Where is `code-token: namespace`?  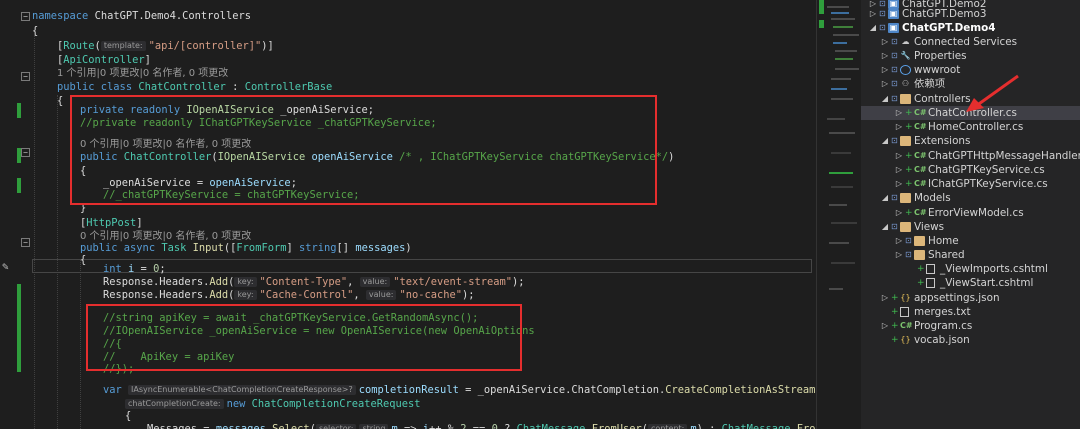
code-token: namespace is located at coordinates (60, 16).